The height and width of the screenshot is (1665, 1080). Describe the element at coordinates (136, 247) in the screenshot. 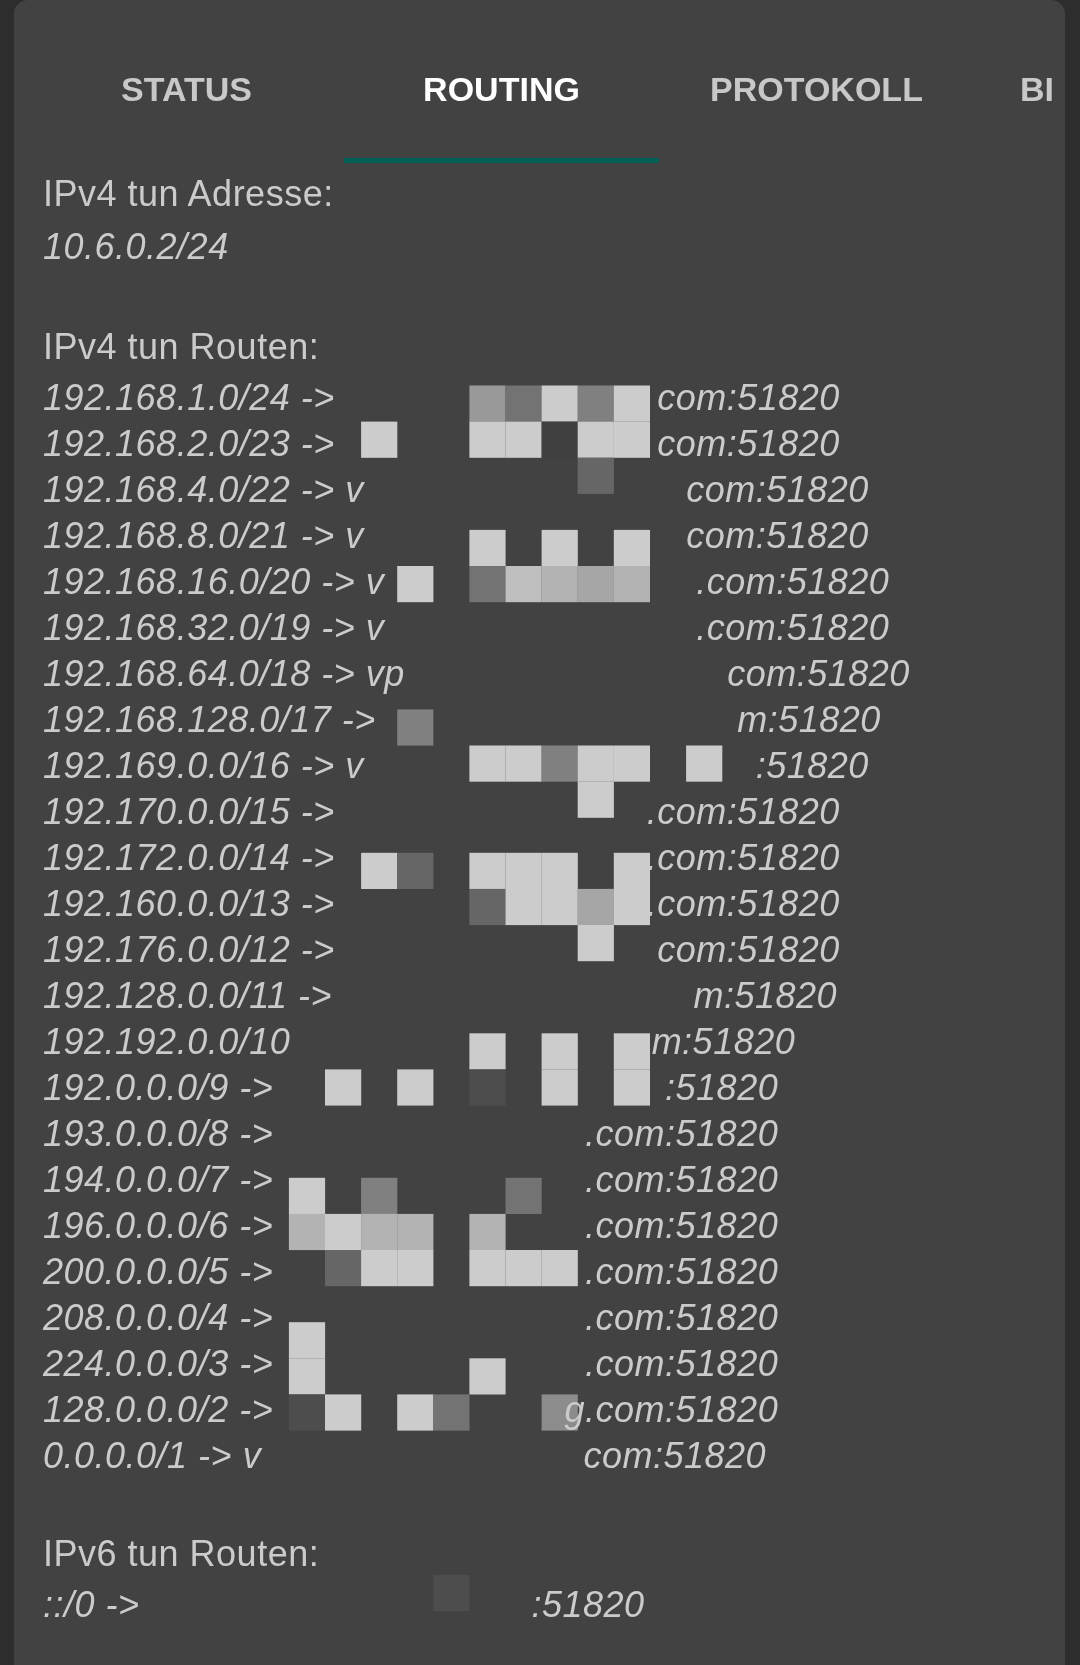

I see `address-value: 10.6.0.2/24` at that location.